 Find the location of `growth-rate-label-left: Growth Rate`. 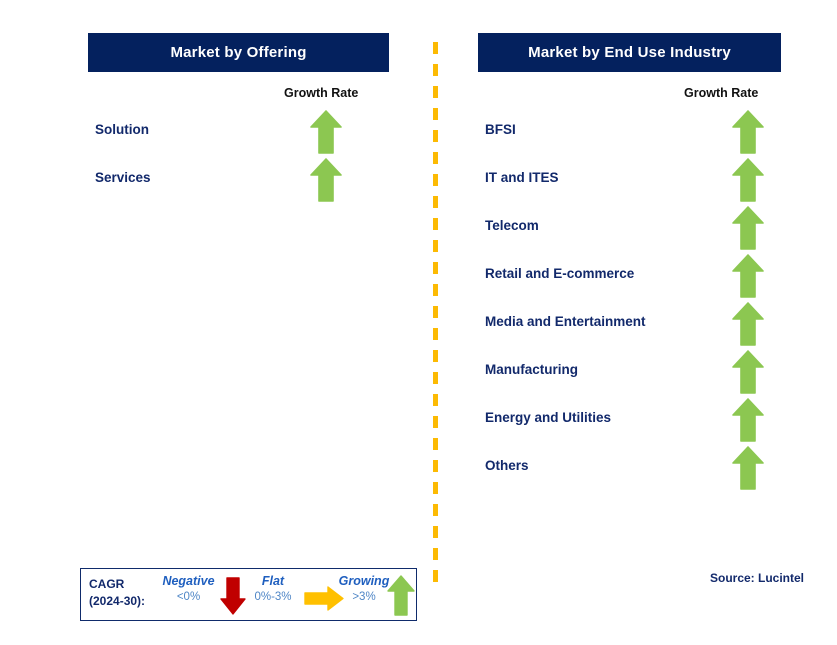

growth-rate-label-left: Growth Rate is located at coordinates (321, 93).